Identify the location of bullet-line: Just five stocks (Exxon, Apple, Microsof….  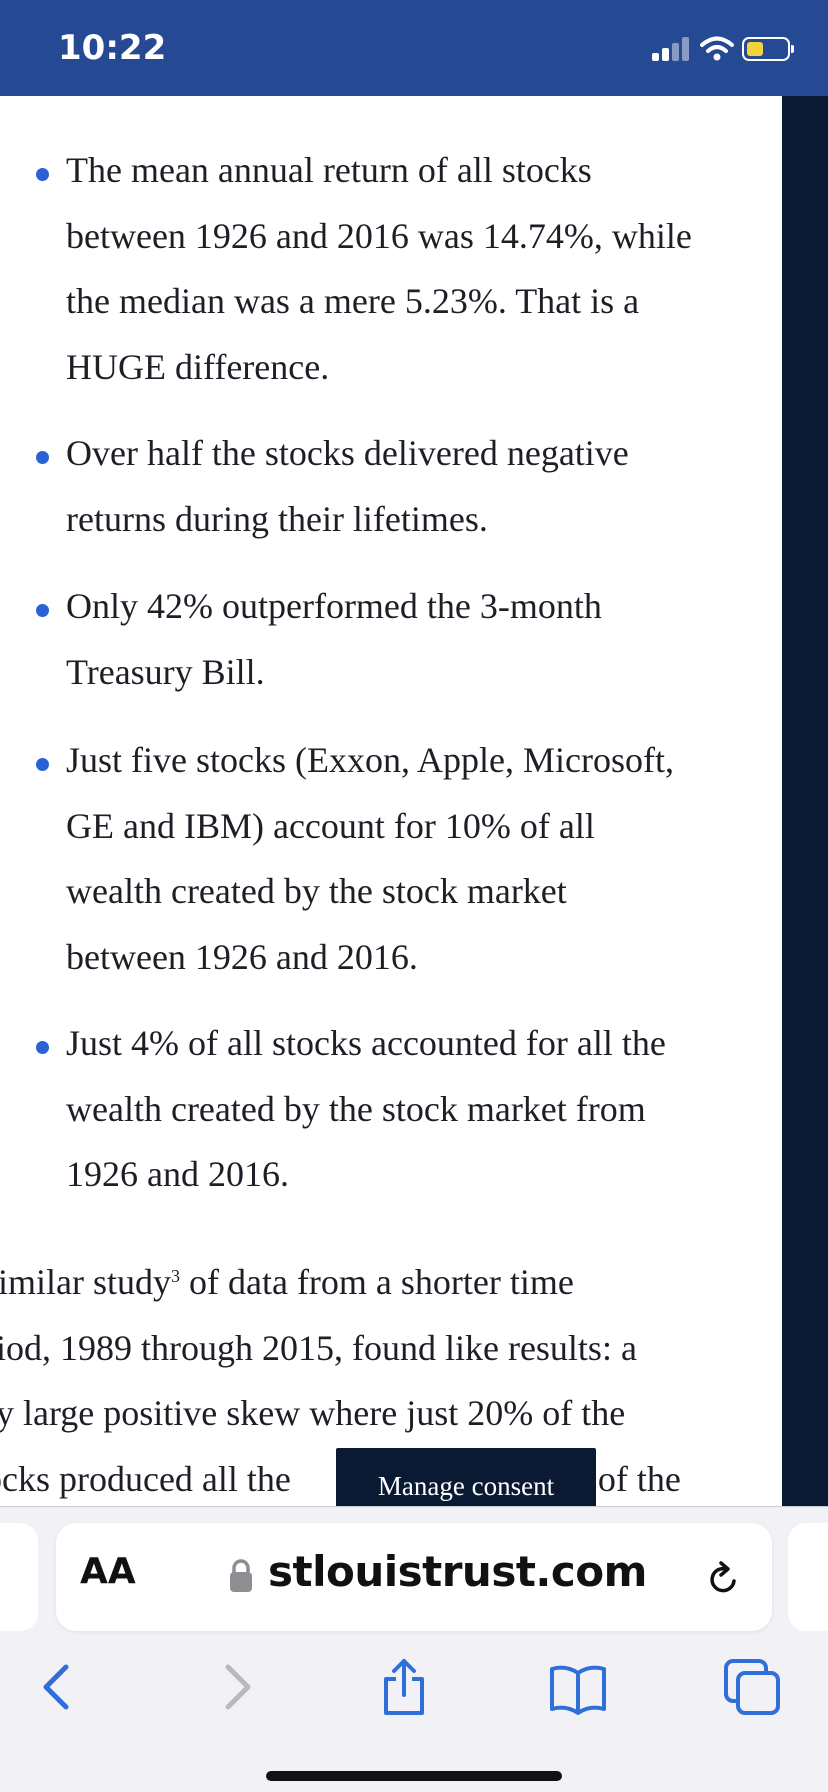
(370, 760).